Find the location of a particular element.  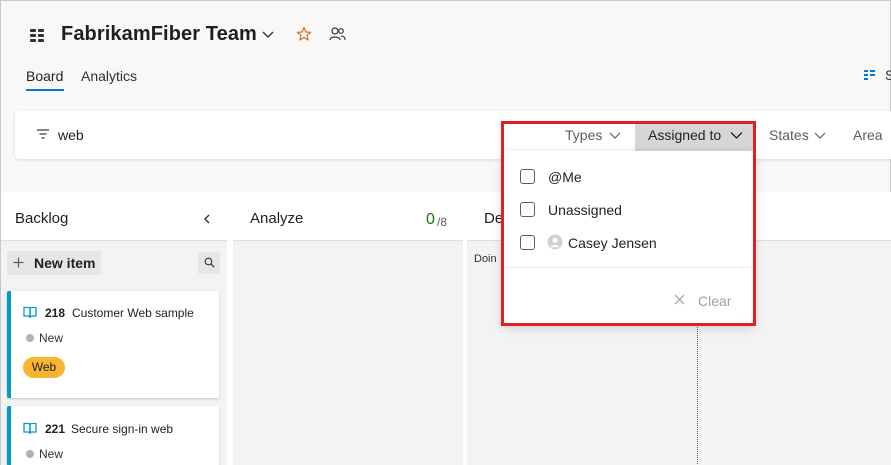

new-item-label: New item is located at coordinates (64, 263).